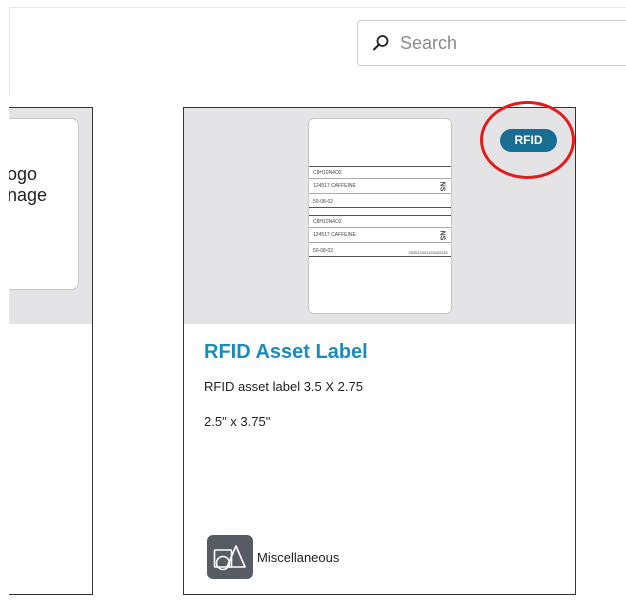 Image resolution: width=626 pixels, height=605 pixels. What do you see at coordinates (50, 216) in the screenshot?
I see `card-image-area: ogo nage` at bounding box center [50, 216].